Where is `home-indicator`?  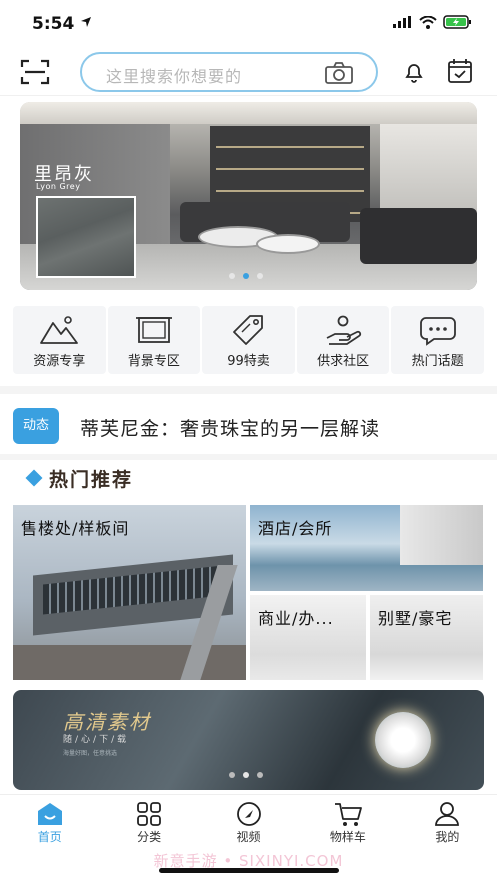 home-indicator is located at coordinates (249, 870).